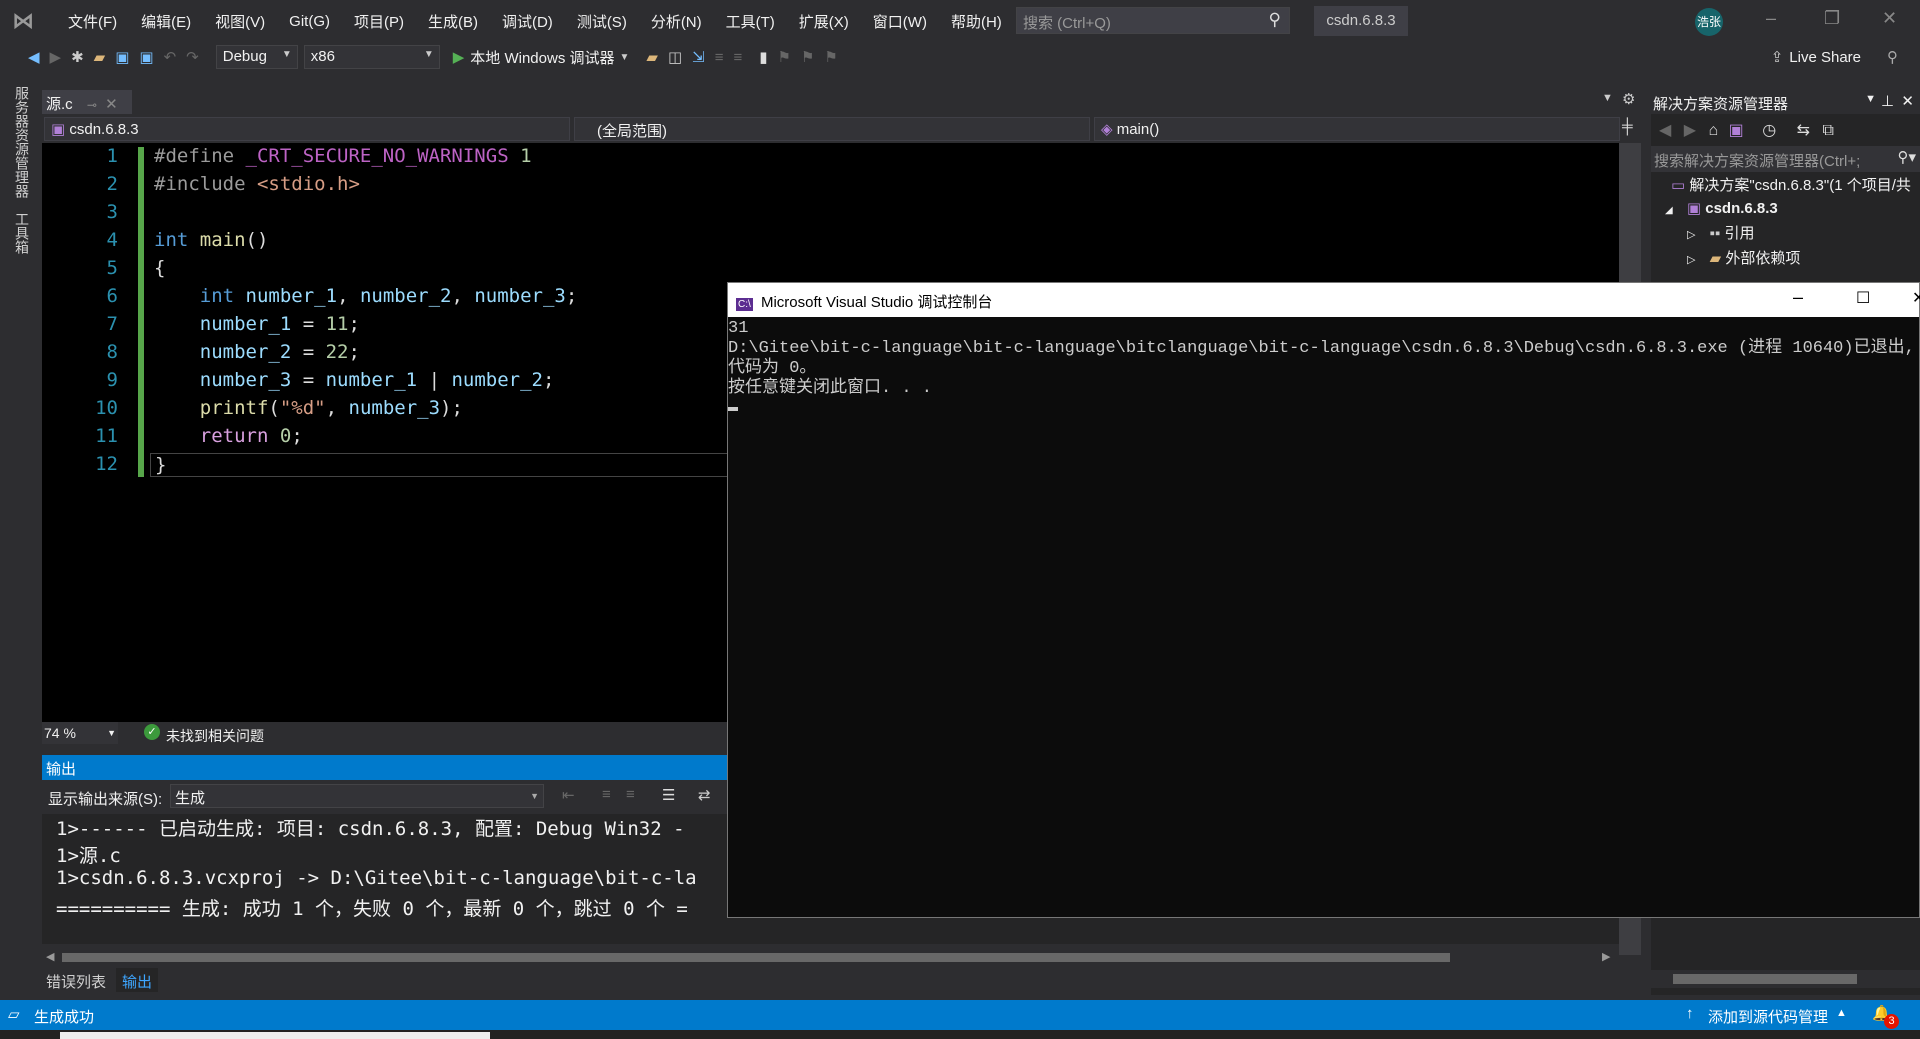 This screenshot has height=1039, width=1920. Describe the element at coordinates (1887, 101) in the screenshot. I see `pin-icon: ⊥` at that location.